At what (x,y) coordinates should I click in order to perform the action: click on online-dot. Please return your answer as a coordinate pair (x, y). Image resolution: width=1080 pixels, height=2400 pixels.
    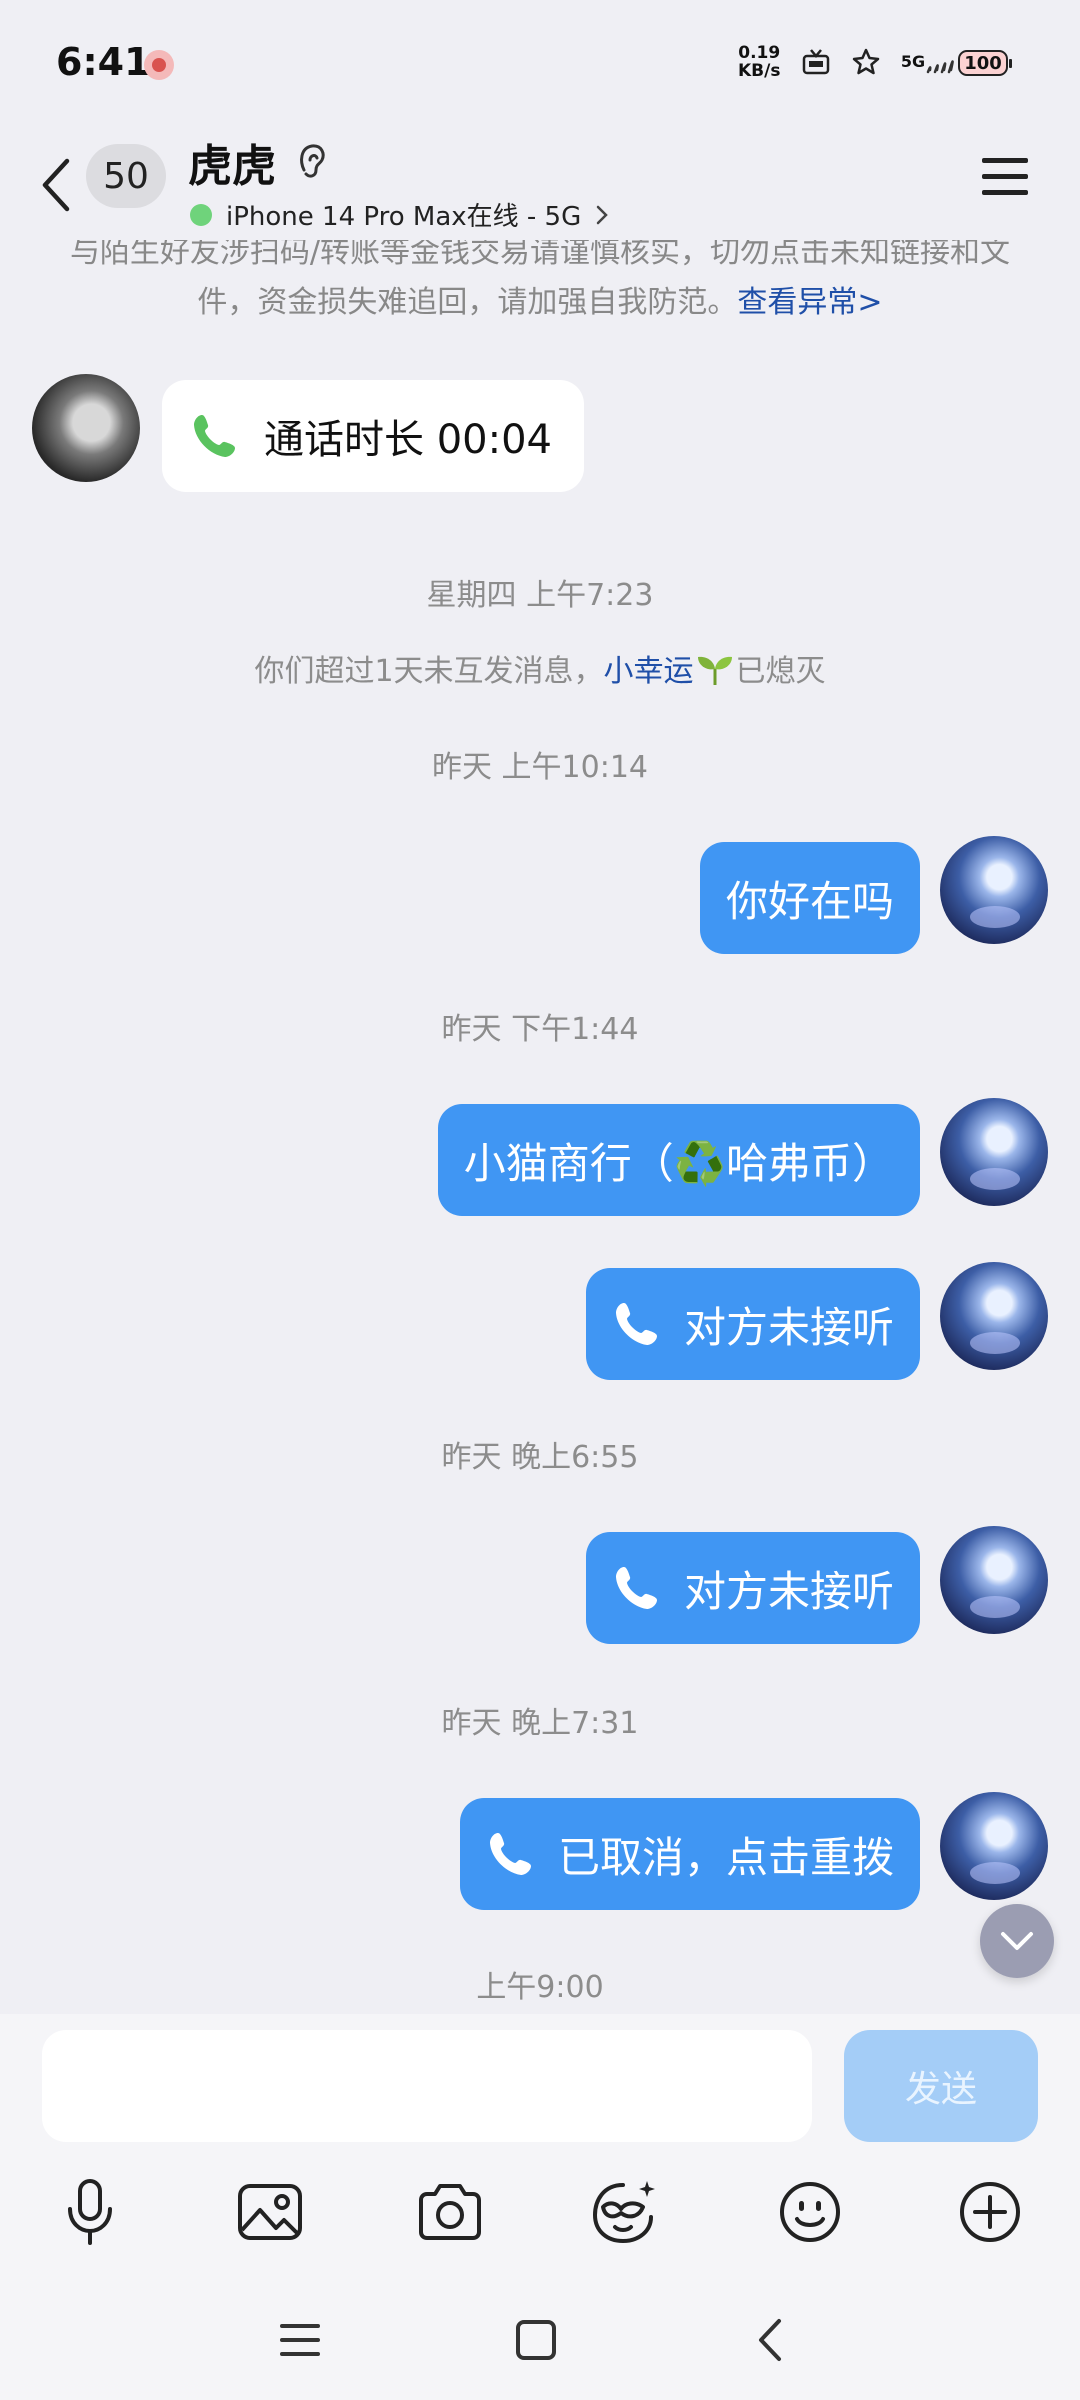
    Looking at the image, I should click on (201, 214).